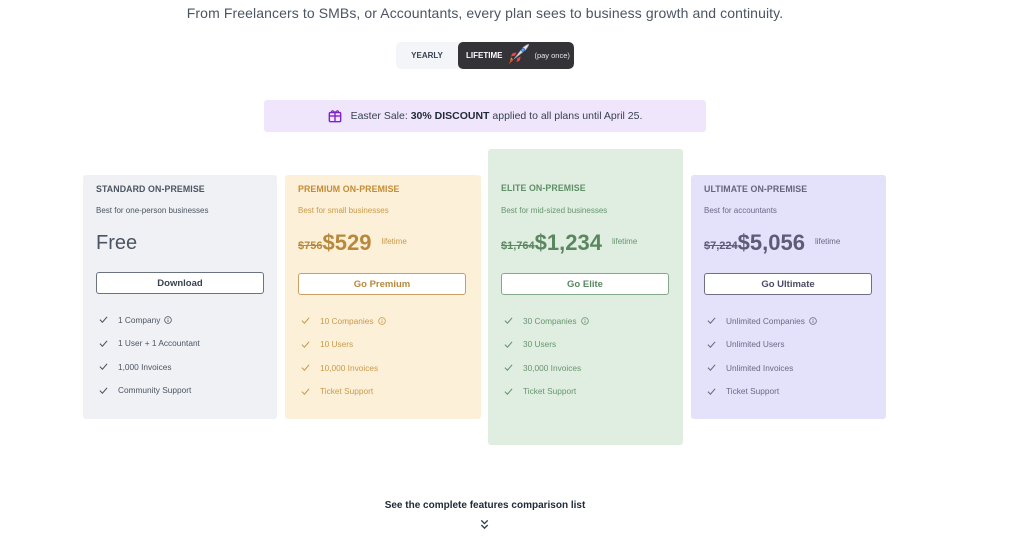  I want to click on plan-name: STANDARD ON-PREMISE, so click(150, 189).